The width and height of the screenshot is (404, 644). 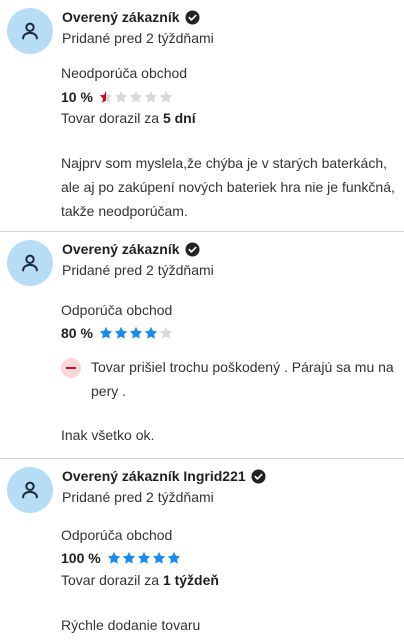 What do you see at coordinates (71, 368) in the screenshot?
I see `minus-icon` at bounding box center [71, 368].